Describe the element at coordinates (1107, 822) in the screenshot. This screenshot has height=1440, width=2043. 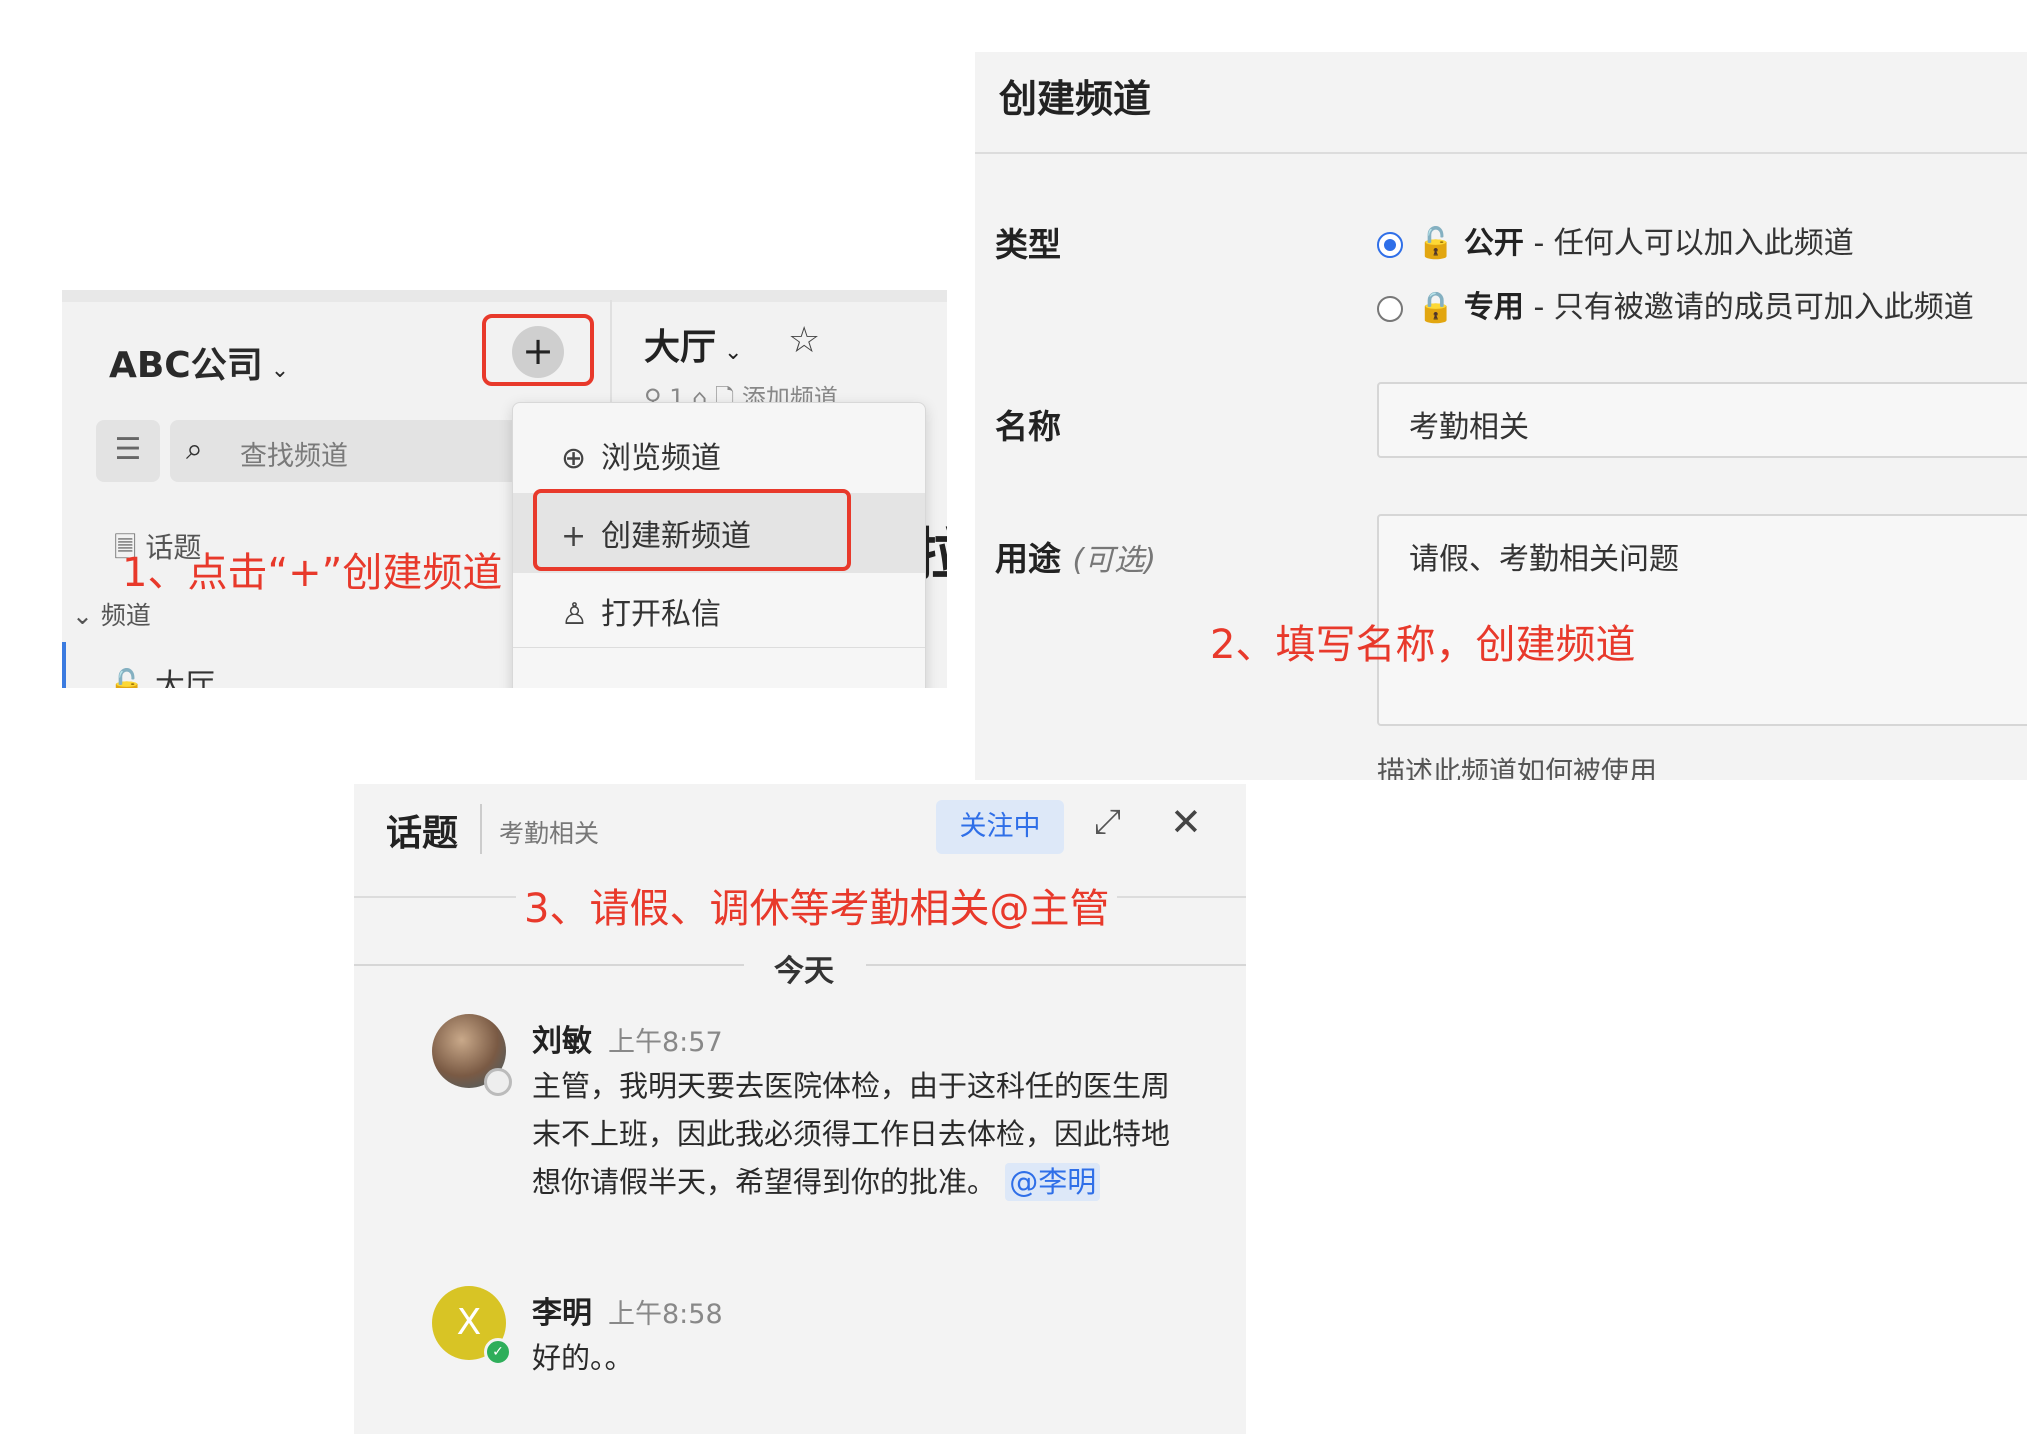
I see `expand-icon: ⤢` at that location.